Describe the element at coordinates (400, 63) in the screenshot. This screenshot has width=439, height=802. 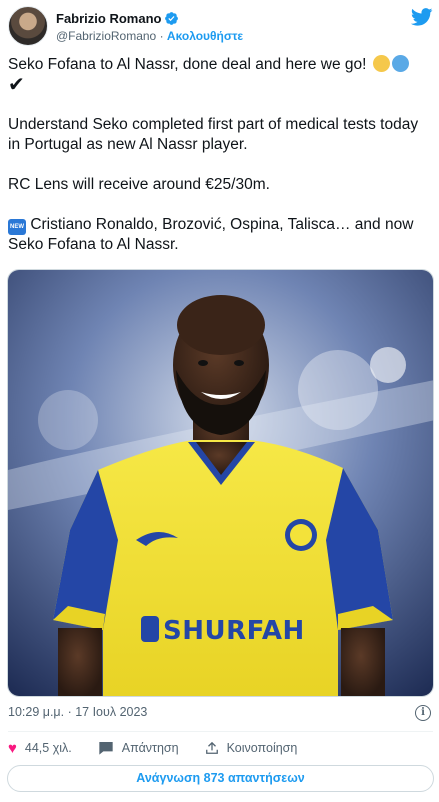
I see `blue-circle-emoji-icon` at that location.